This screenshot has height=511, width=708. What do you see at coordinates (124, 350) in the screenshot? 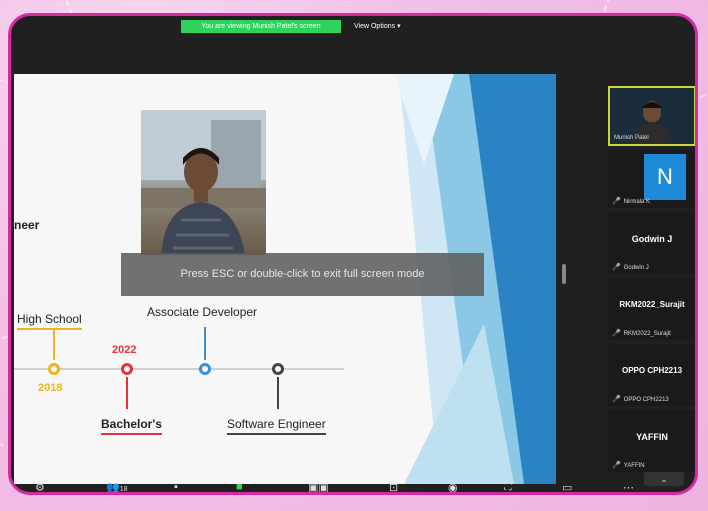
I see `timeline-year: 2022` at bounding box center [124, 350].